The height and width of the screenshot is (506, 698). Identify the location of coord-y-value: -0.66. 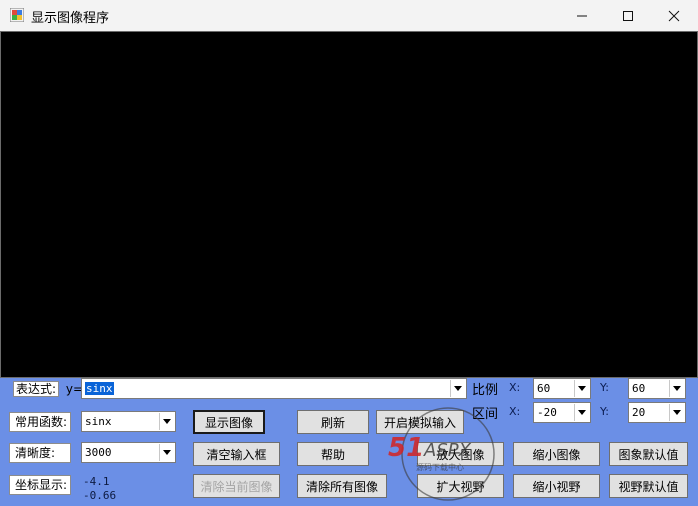
(100, 495).